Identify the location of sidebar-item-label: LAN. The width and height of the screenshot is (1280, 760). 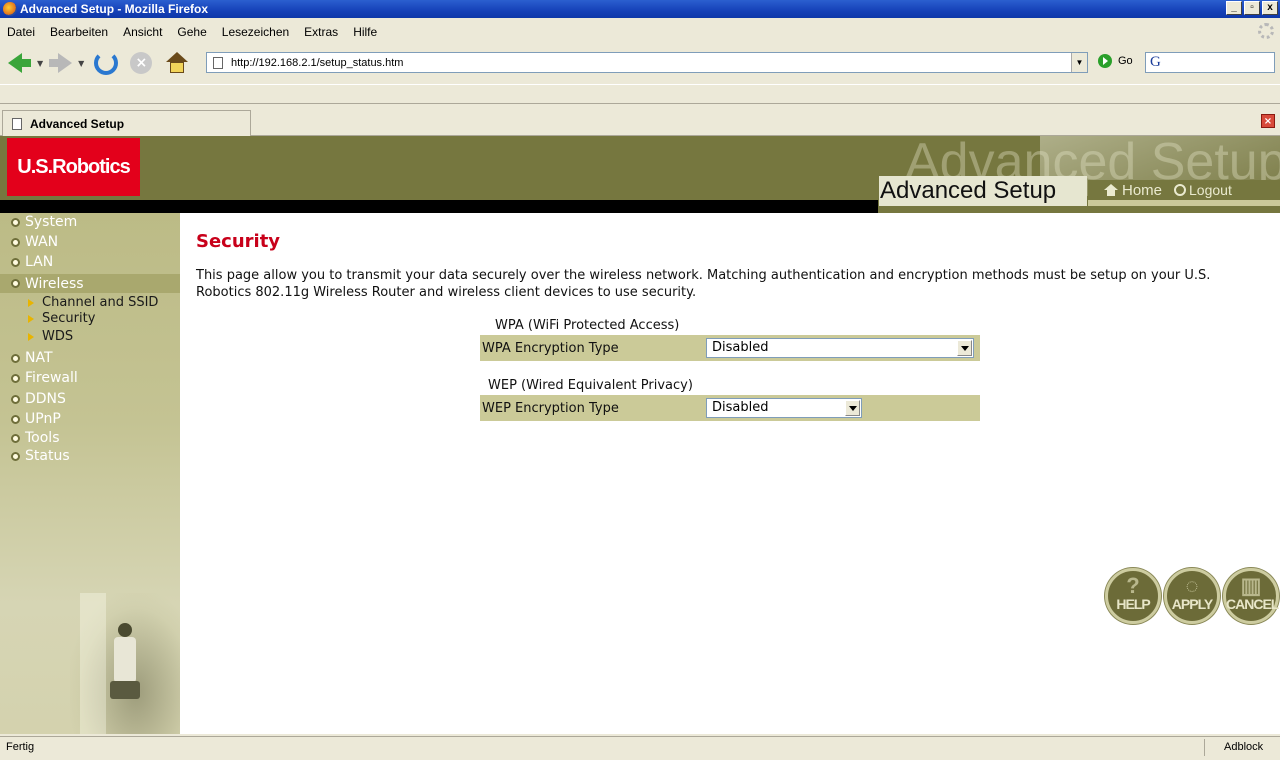
(39, 262).